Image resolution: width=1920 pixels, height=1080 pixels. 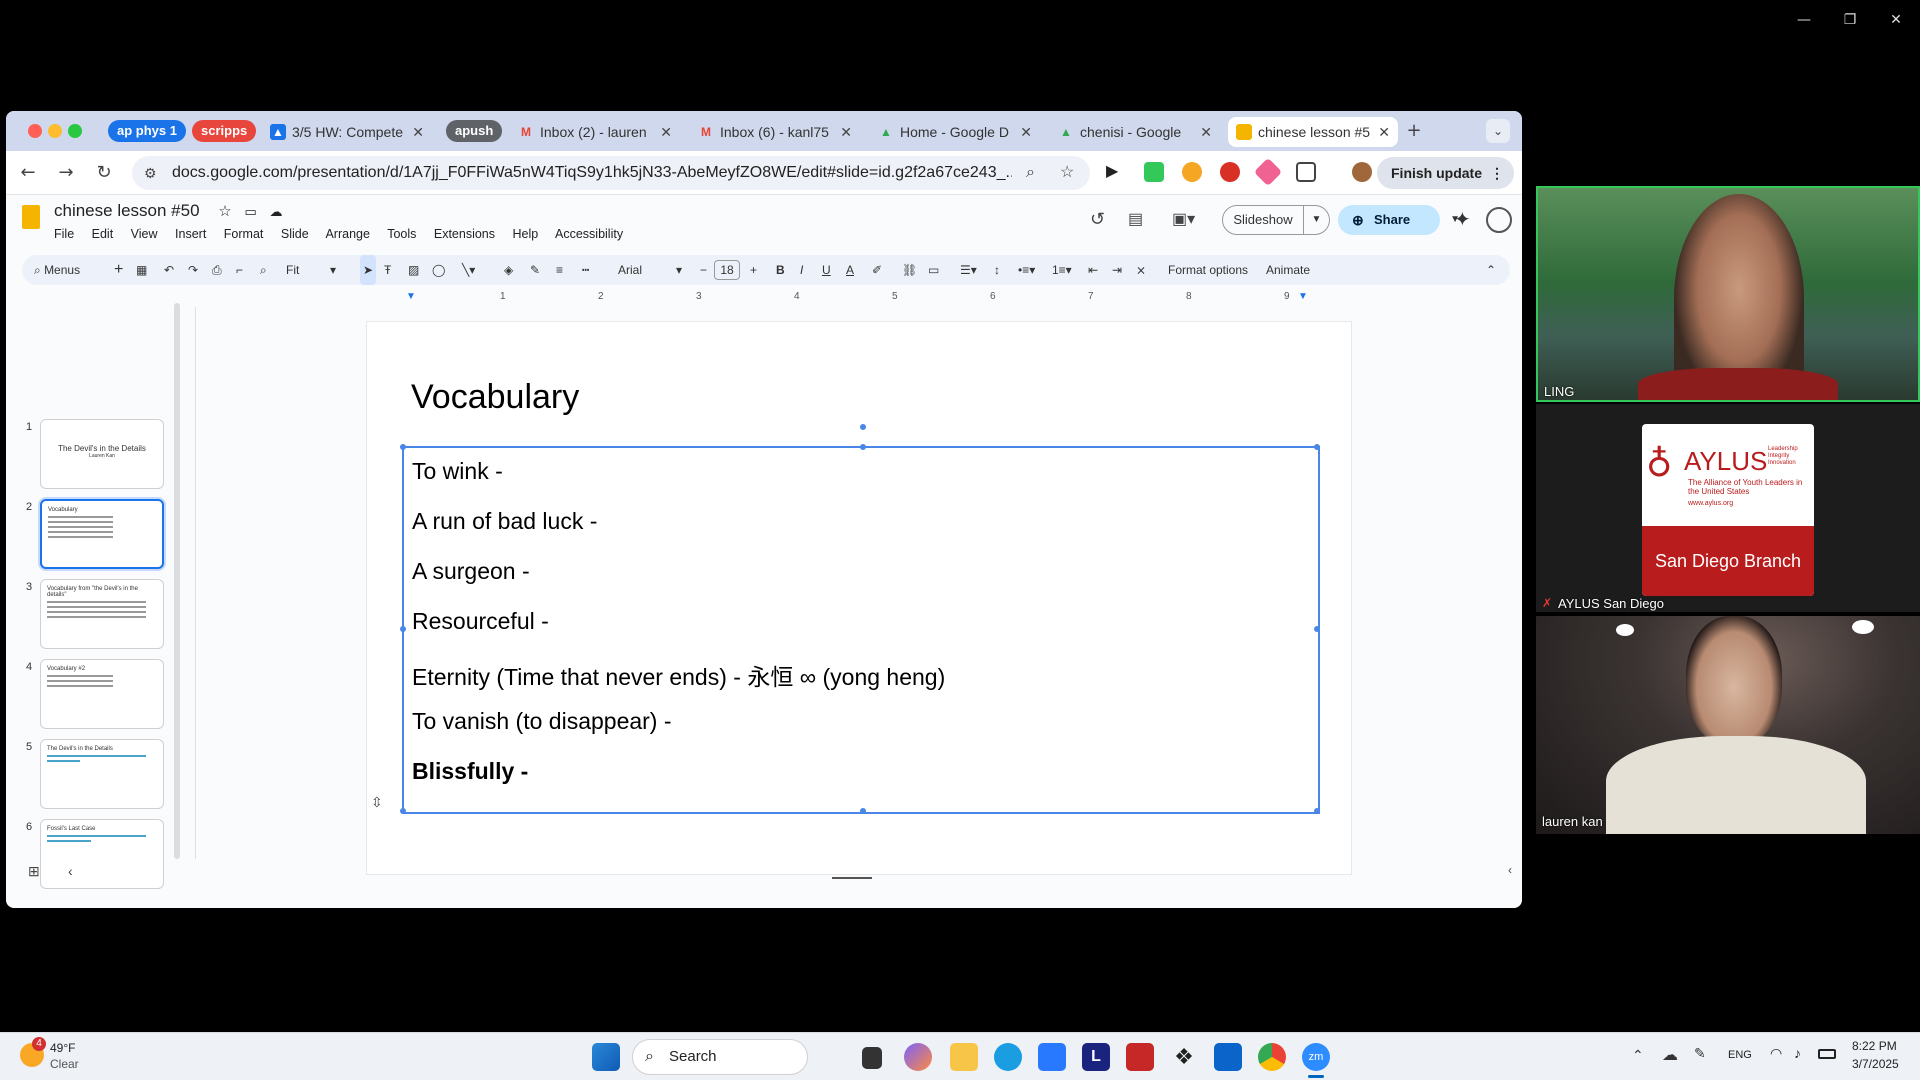 I want to click on slideshow-button: Slideshow, so click(x=1263, y=220).